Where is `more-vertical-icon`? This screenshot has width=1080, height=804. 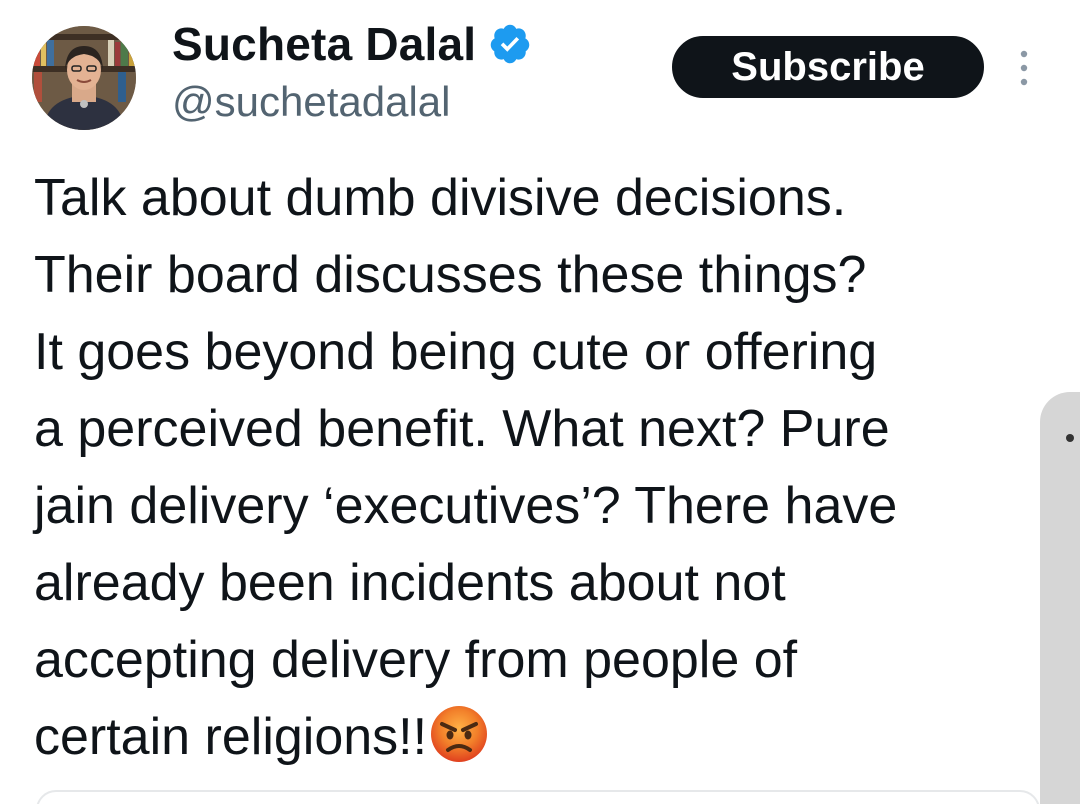 more-vertical-icon is located at coordinates (1024, 68).